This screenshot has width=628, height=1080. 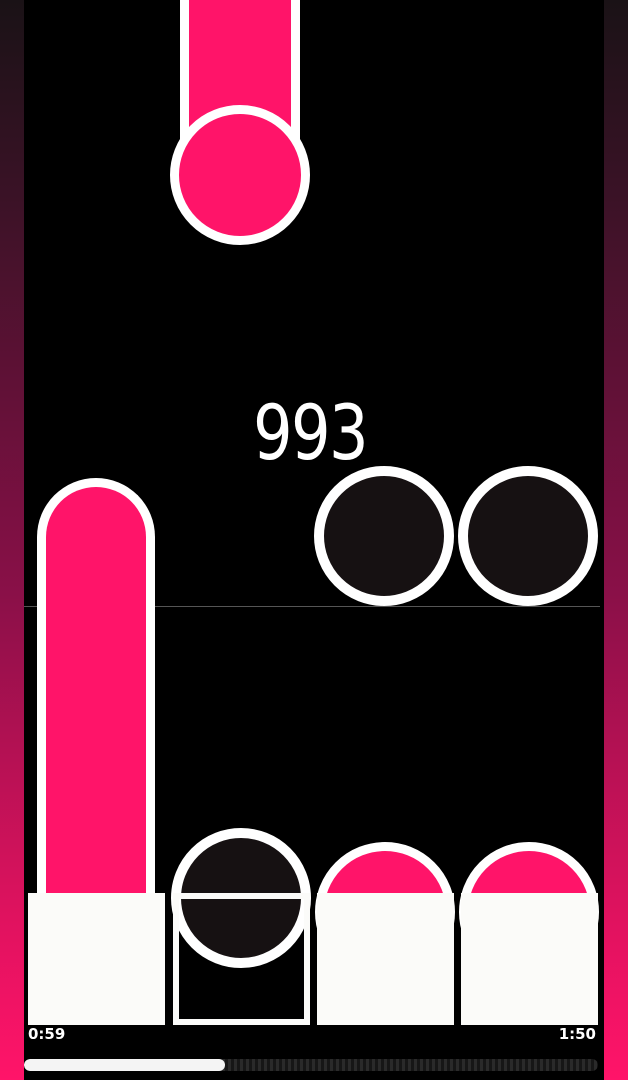 I want to click on hold-note-lane-2-head, so click(x=240, y=175).